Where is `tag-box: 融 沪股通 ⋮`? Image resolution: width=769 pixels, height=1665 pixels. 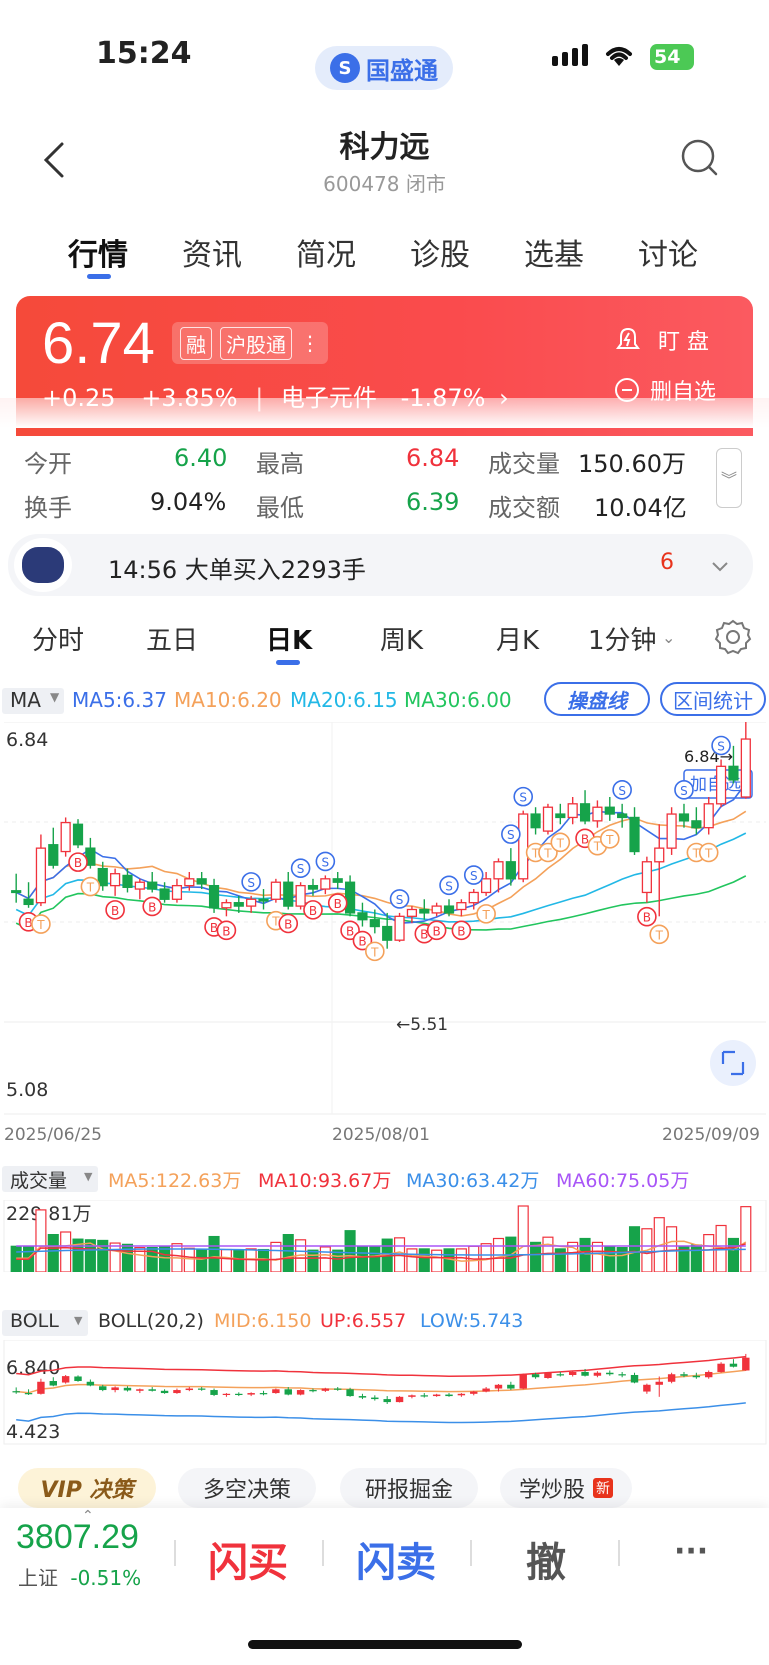
tag-box: 融 沪股通 ⋮ is located at coordinates (250, 343).